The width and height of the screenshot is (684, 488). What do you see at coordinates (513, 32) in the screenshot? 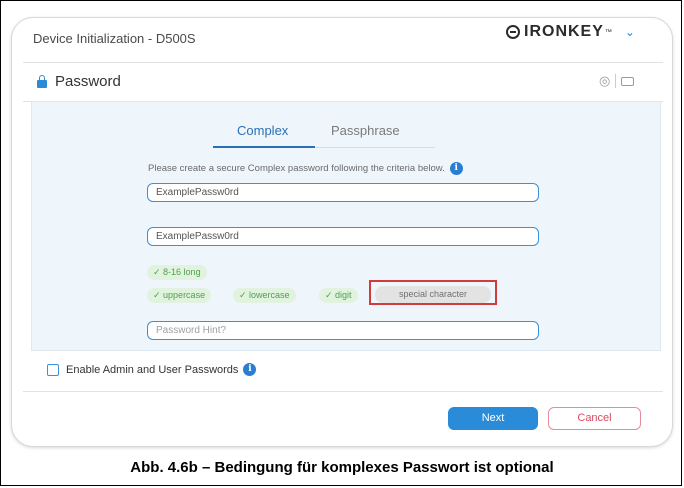
I see `ironkey-logo-icon` at bounding box center [513, 32].